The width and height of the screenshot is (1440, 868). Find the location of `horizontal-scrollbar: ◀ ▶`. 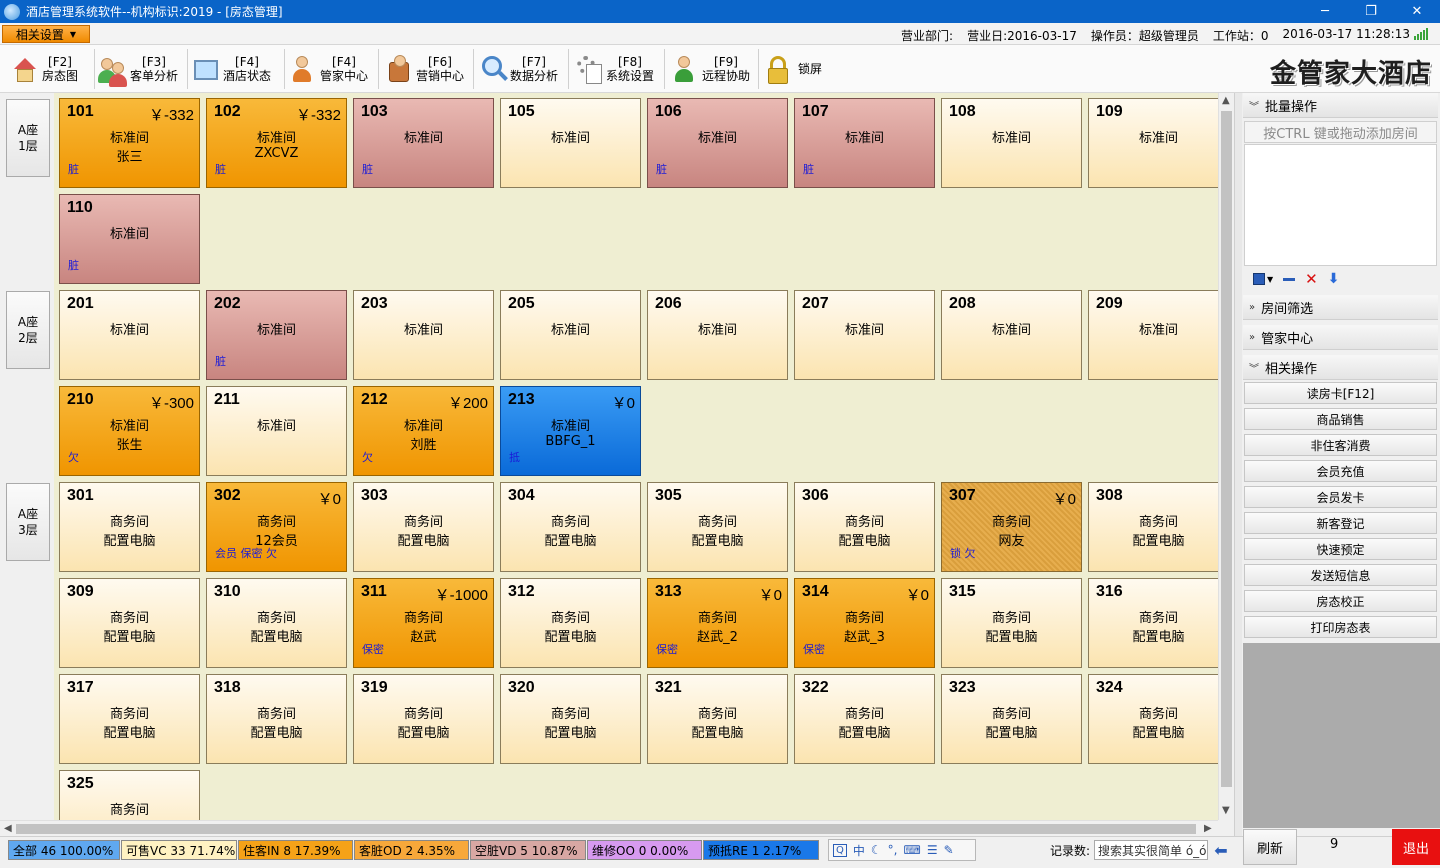

horizontal-scrollbar: ◀ ▶ is located at coordinates (609, 828).